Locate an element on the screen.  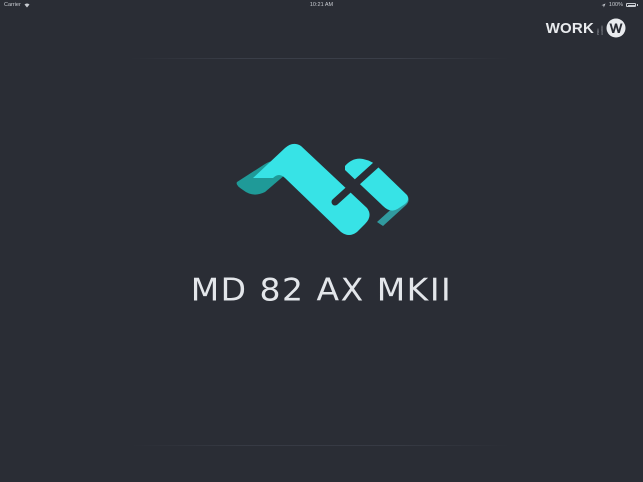
fold-ribbon-logo-icon is located at coordinates (322, 189).